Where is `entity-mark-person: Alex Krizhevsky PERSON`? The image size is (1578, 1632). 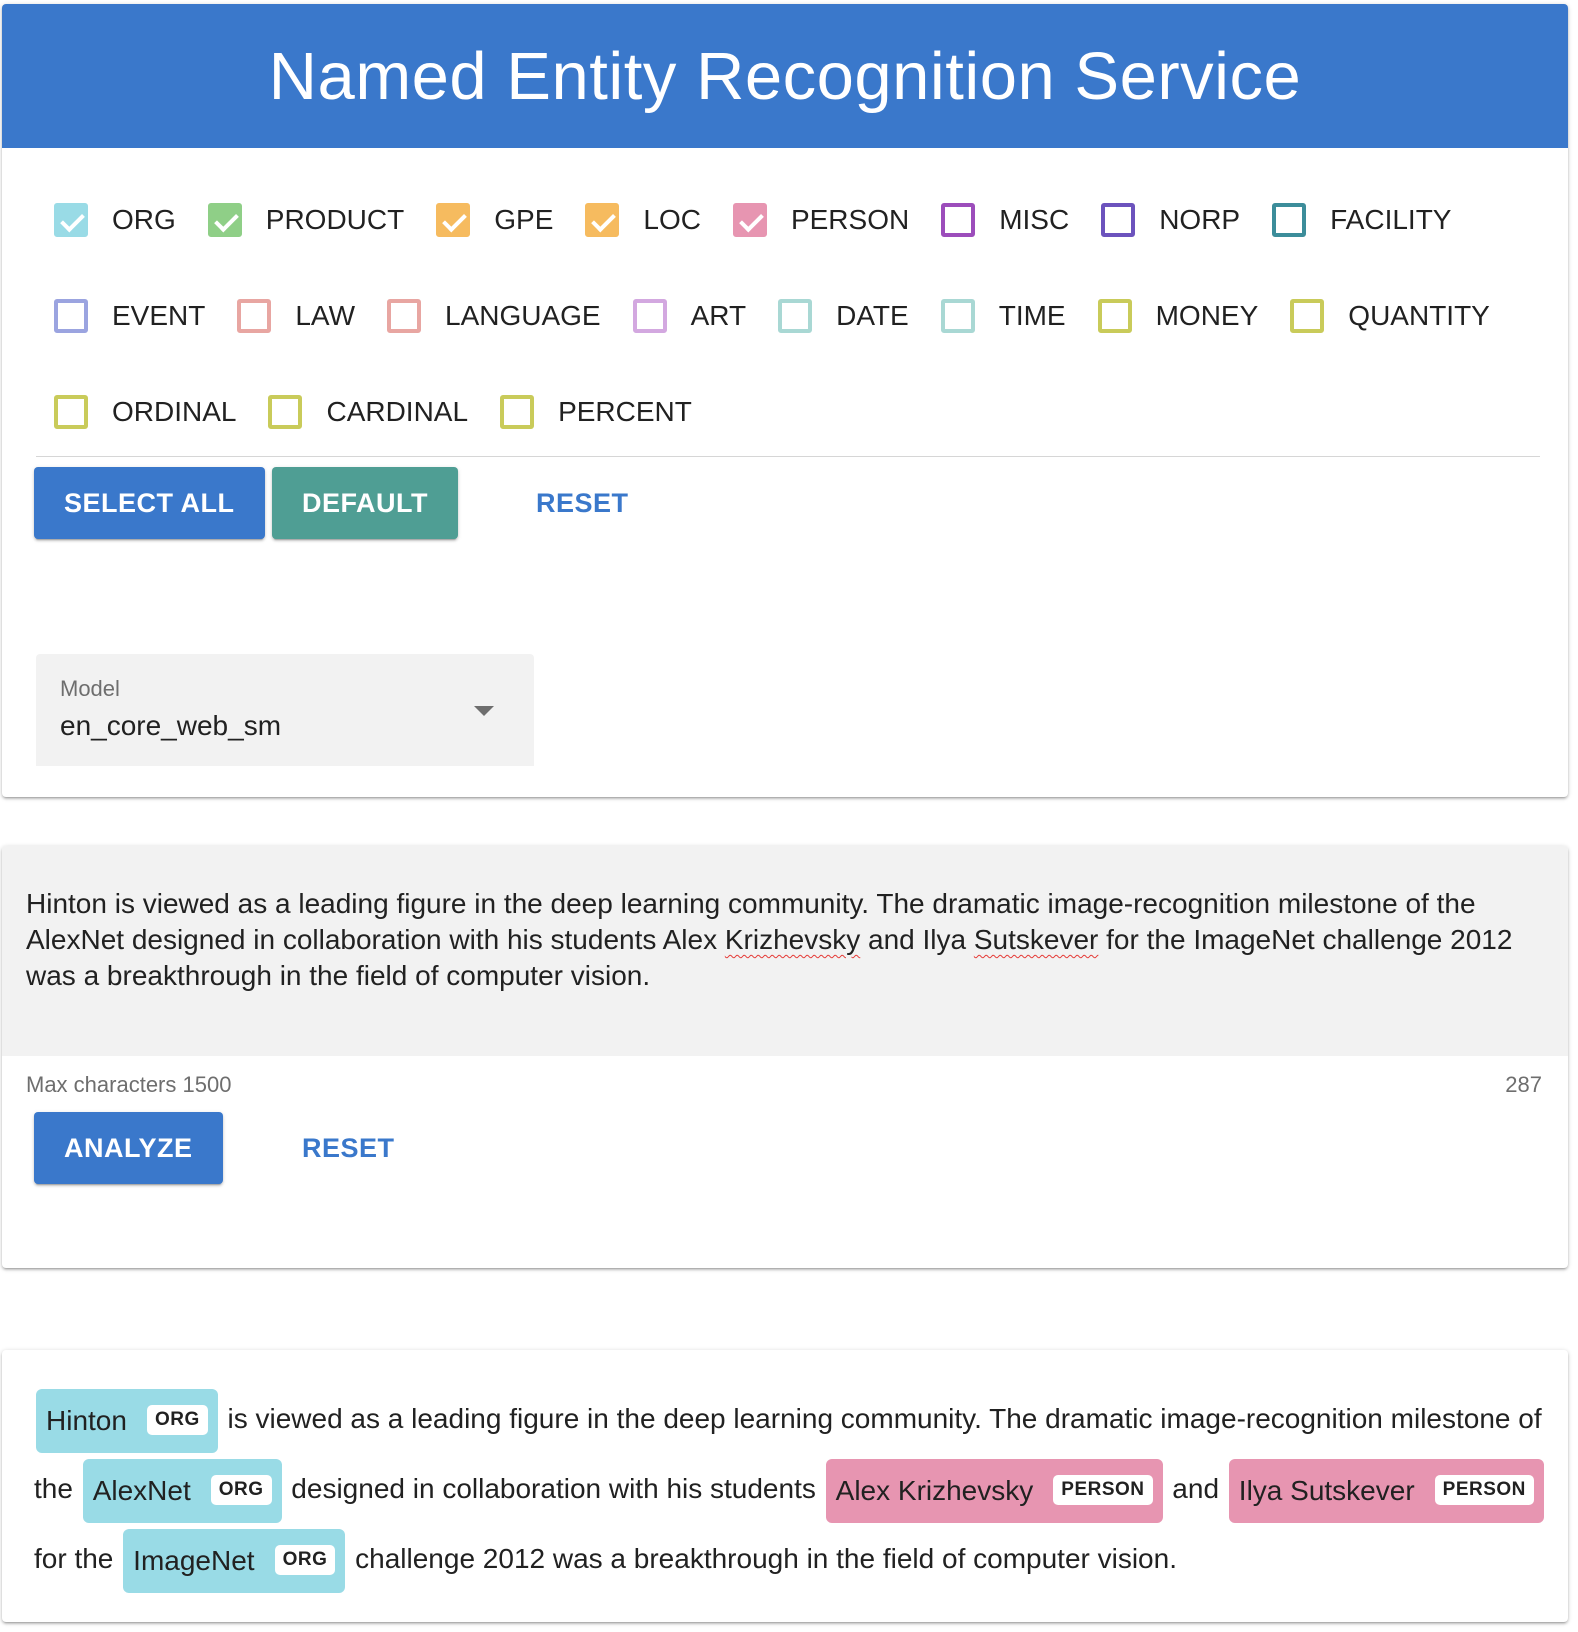
entity-mark-person: Alex Krizhevsky PERSON is located at coordinates (994, 1490).